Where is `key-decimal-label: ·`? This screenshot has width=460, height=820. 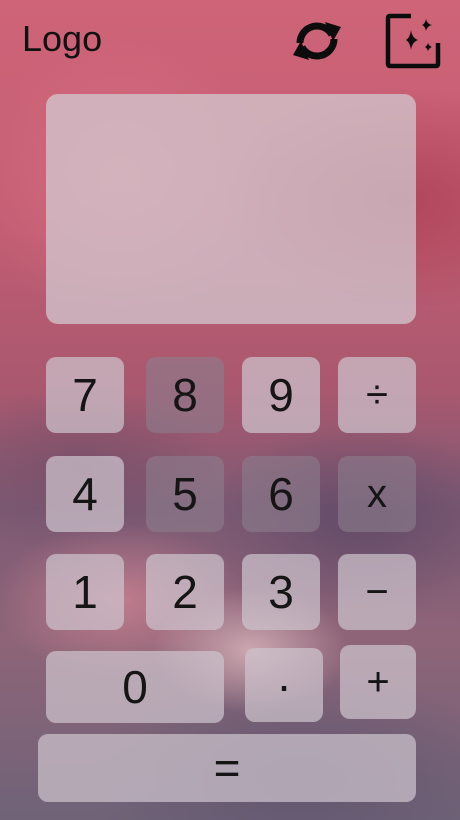
key-decimal-label: · is located at coordinates (284, 685).